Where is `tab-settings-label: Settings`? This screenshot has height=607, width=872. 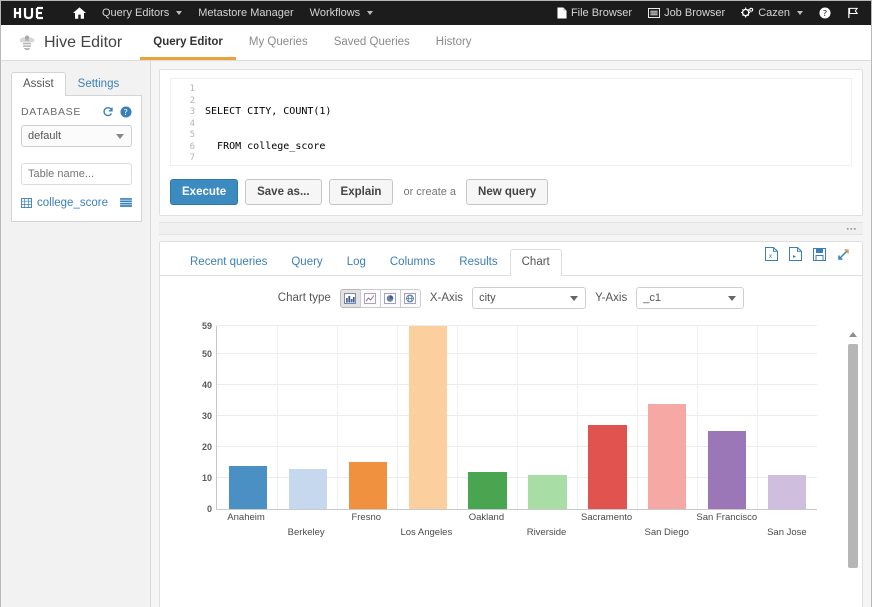
tab-settings-label: Settings is located at coordinates (98, 84).